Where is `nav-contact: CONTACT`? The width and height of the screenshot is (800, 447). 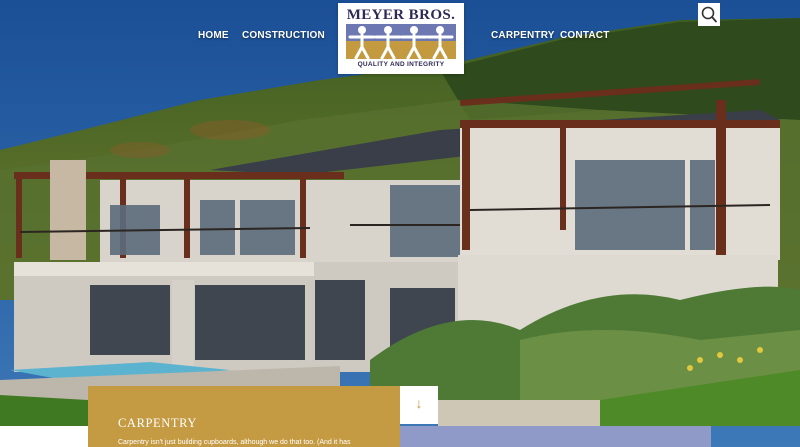 nav-contact: CONTACT is located at coordinates (585, 35).